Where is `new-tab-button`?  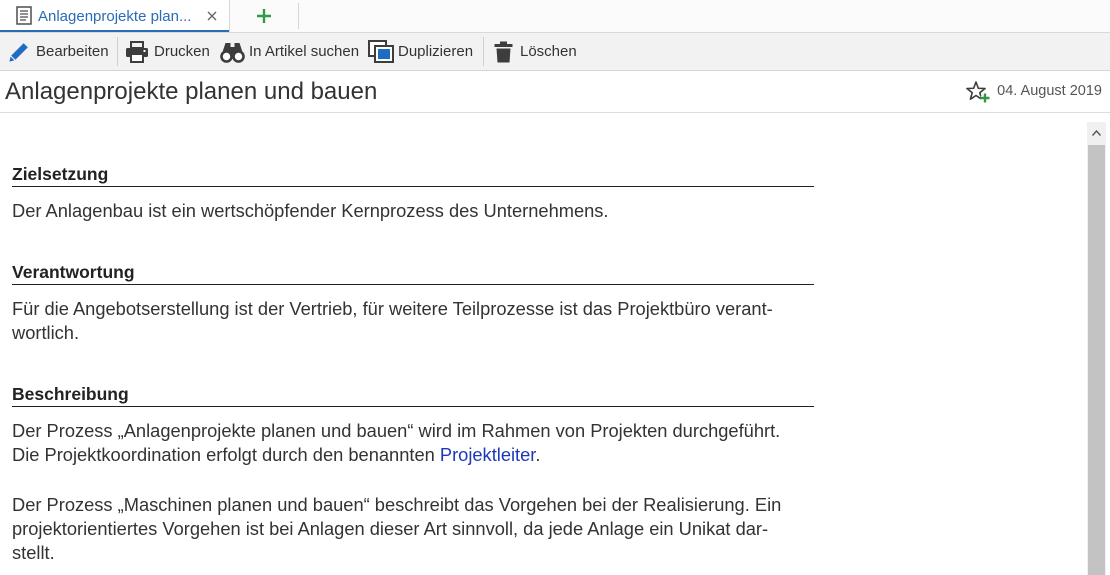
new-tab-button is located at coordinates (264, 16).